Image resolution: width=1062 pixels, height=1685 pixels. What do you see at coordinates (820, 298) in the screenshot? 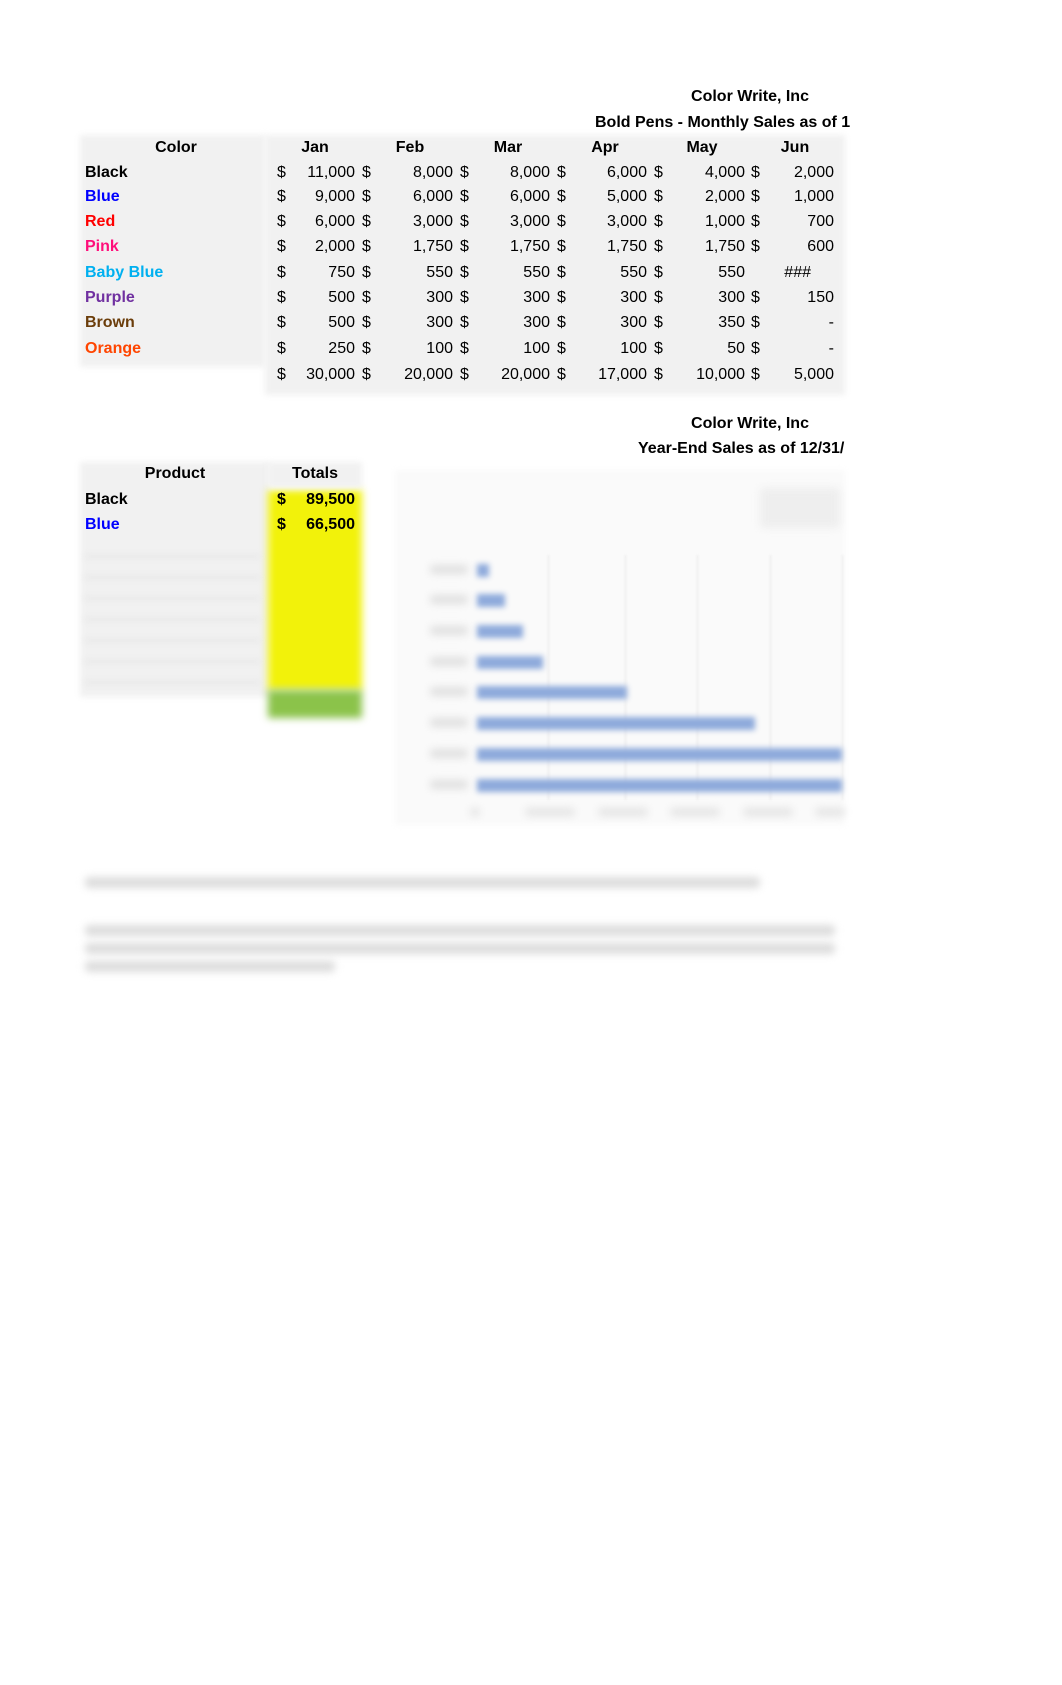
I see `cell-value: 150` at bounding box center [820, 298].